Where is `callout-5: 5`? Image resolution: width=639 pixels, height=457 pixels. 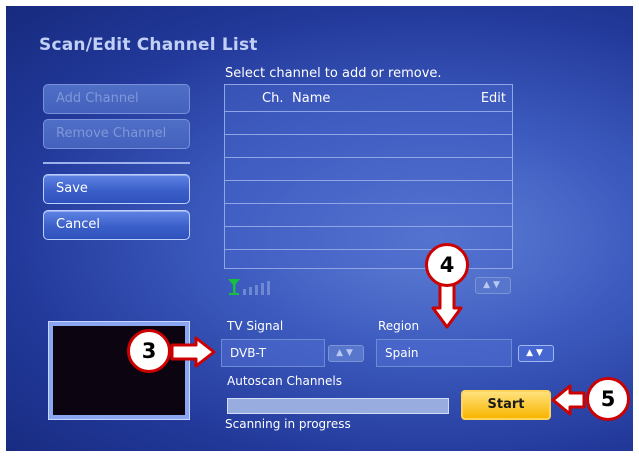 callout-5: 5 is located at coordinates (608, 399).